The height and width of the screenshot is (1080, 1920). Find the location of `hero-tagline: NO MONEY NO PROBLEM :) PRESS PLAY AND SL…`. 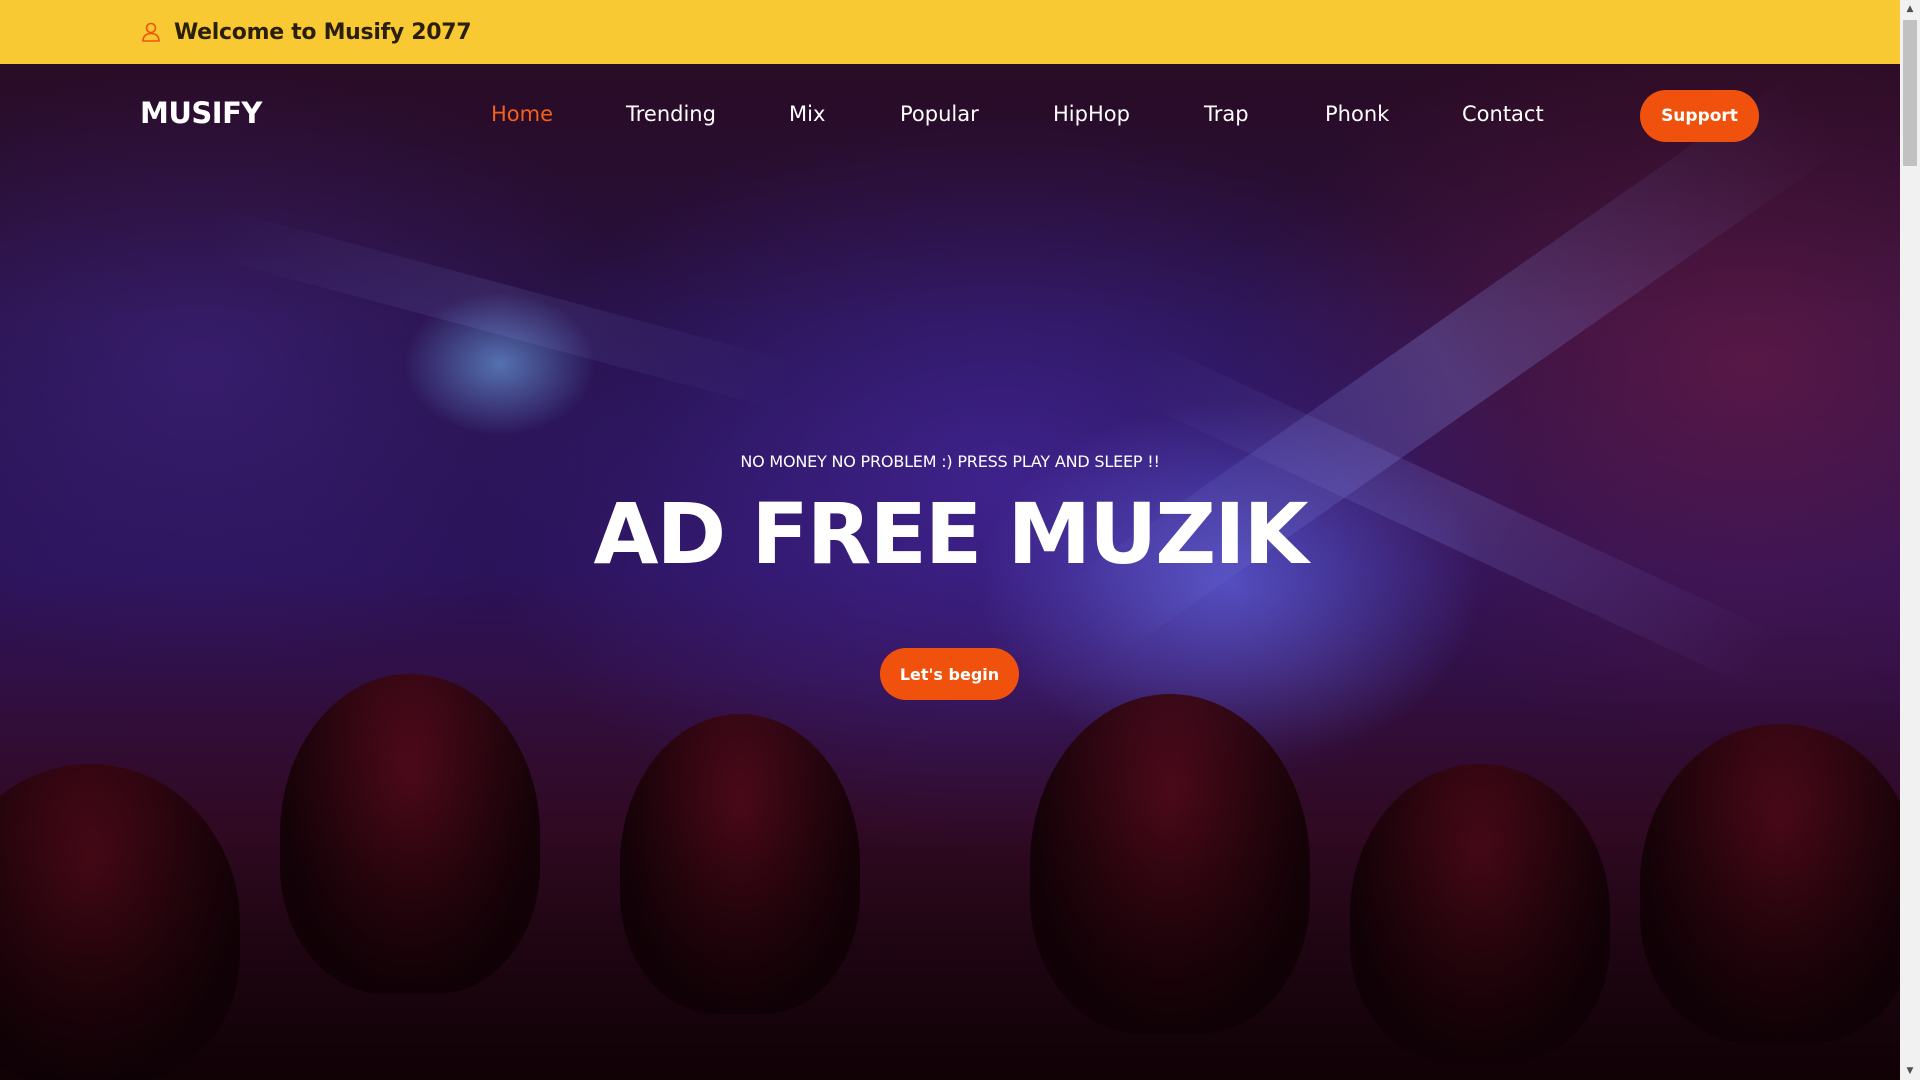

hero-tagline: NO MONEY NO PROBLEM :) PRESS PLAY AND SL… is located at coordinates (950, 461).